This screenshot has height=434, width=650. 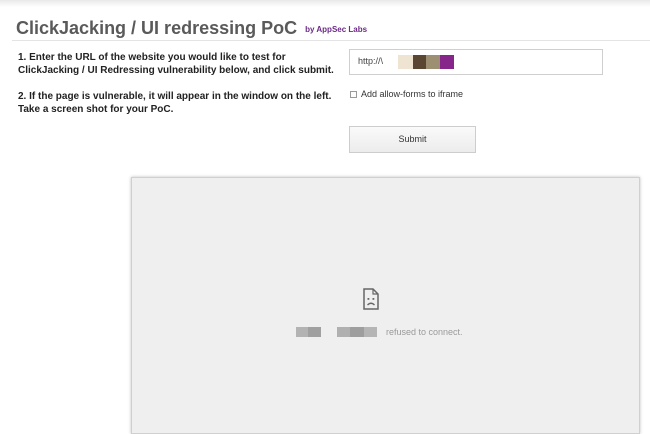 What do you see at coordinates (379, 332) in the screenshot?
I see `connection-error: refused to connect.` at bounding box center [379, 332].